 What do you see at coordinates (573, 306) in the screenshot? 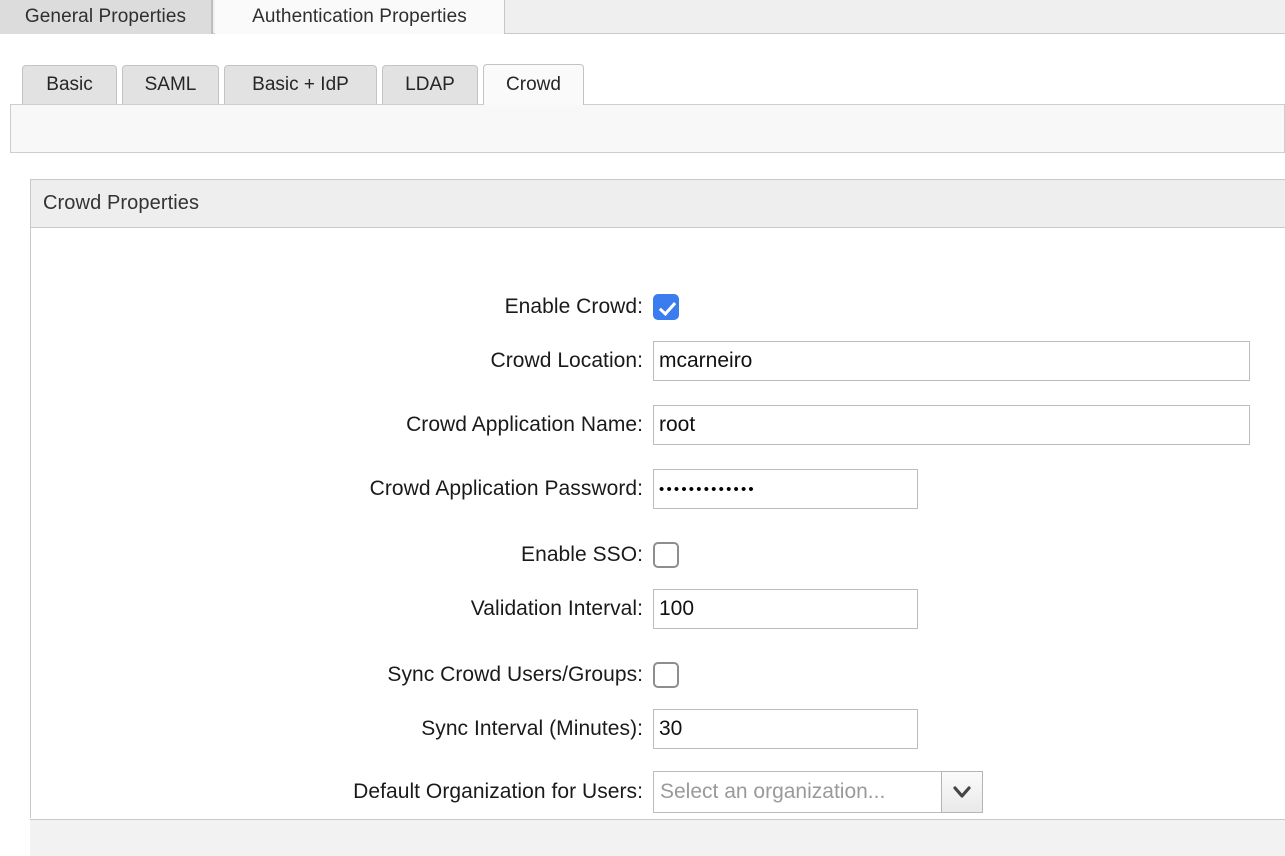
I see `label-enable-crowd: Enable Crowd:` at bounding box center [573, 306].